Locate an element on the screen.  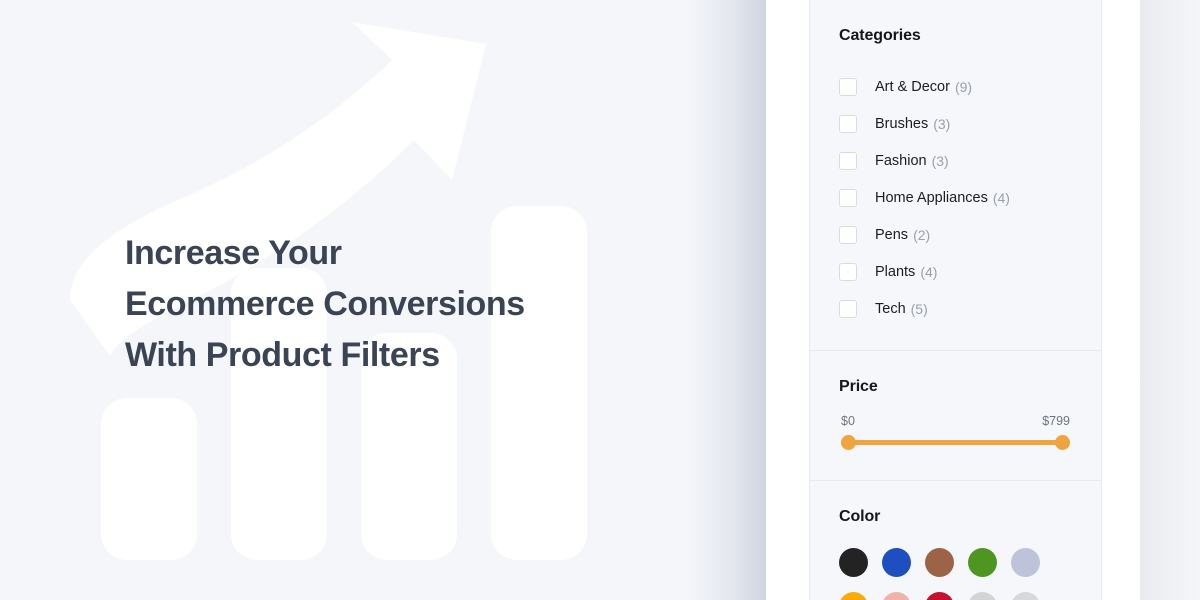
category-row-plants: Plants (4) is located at coordinates (955, 271).